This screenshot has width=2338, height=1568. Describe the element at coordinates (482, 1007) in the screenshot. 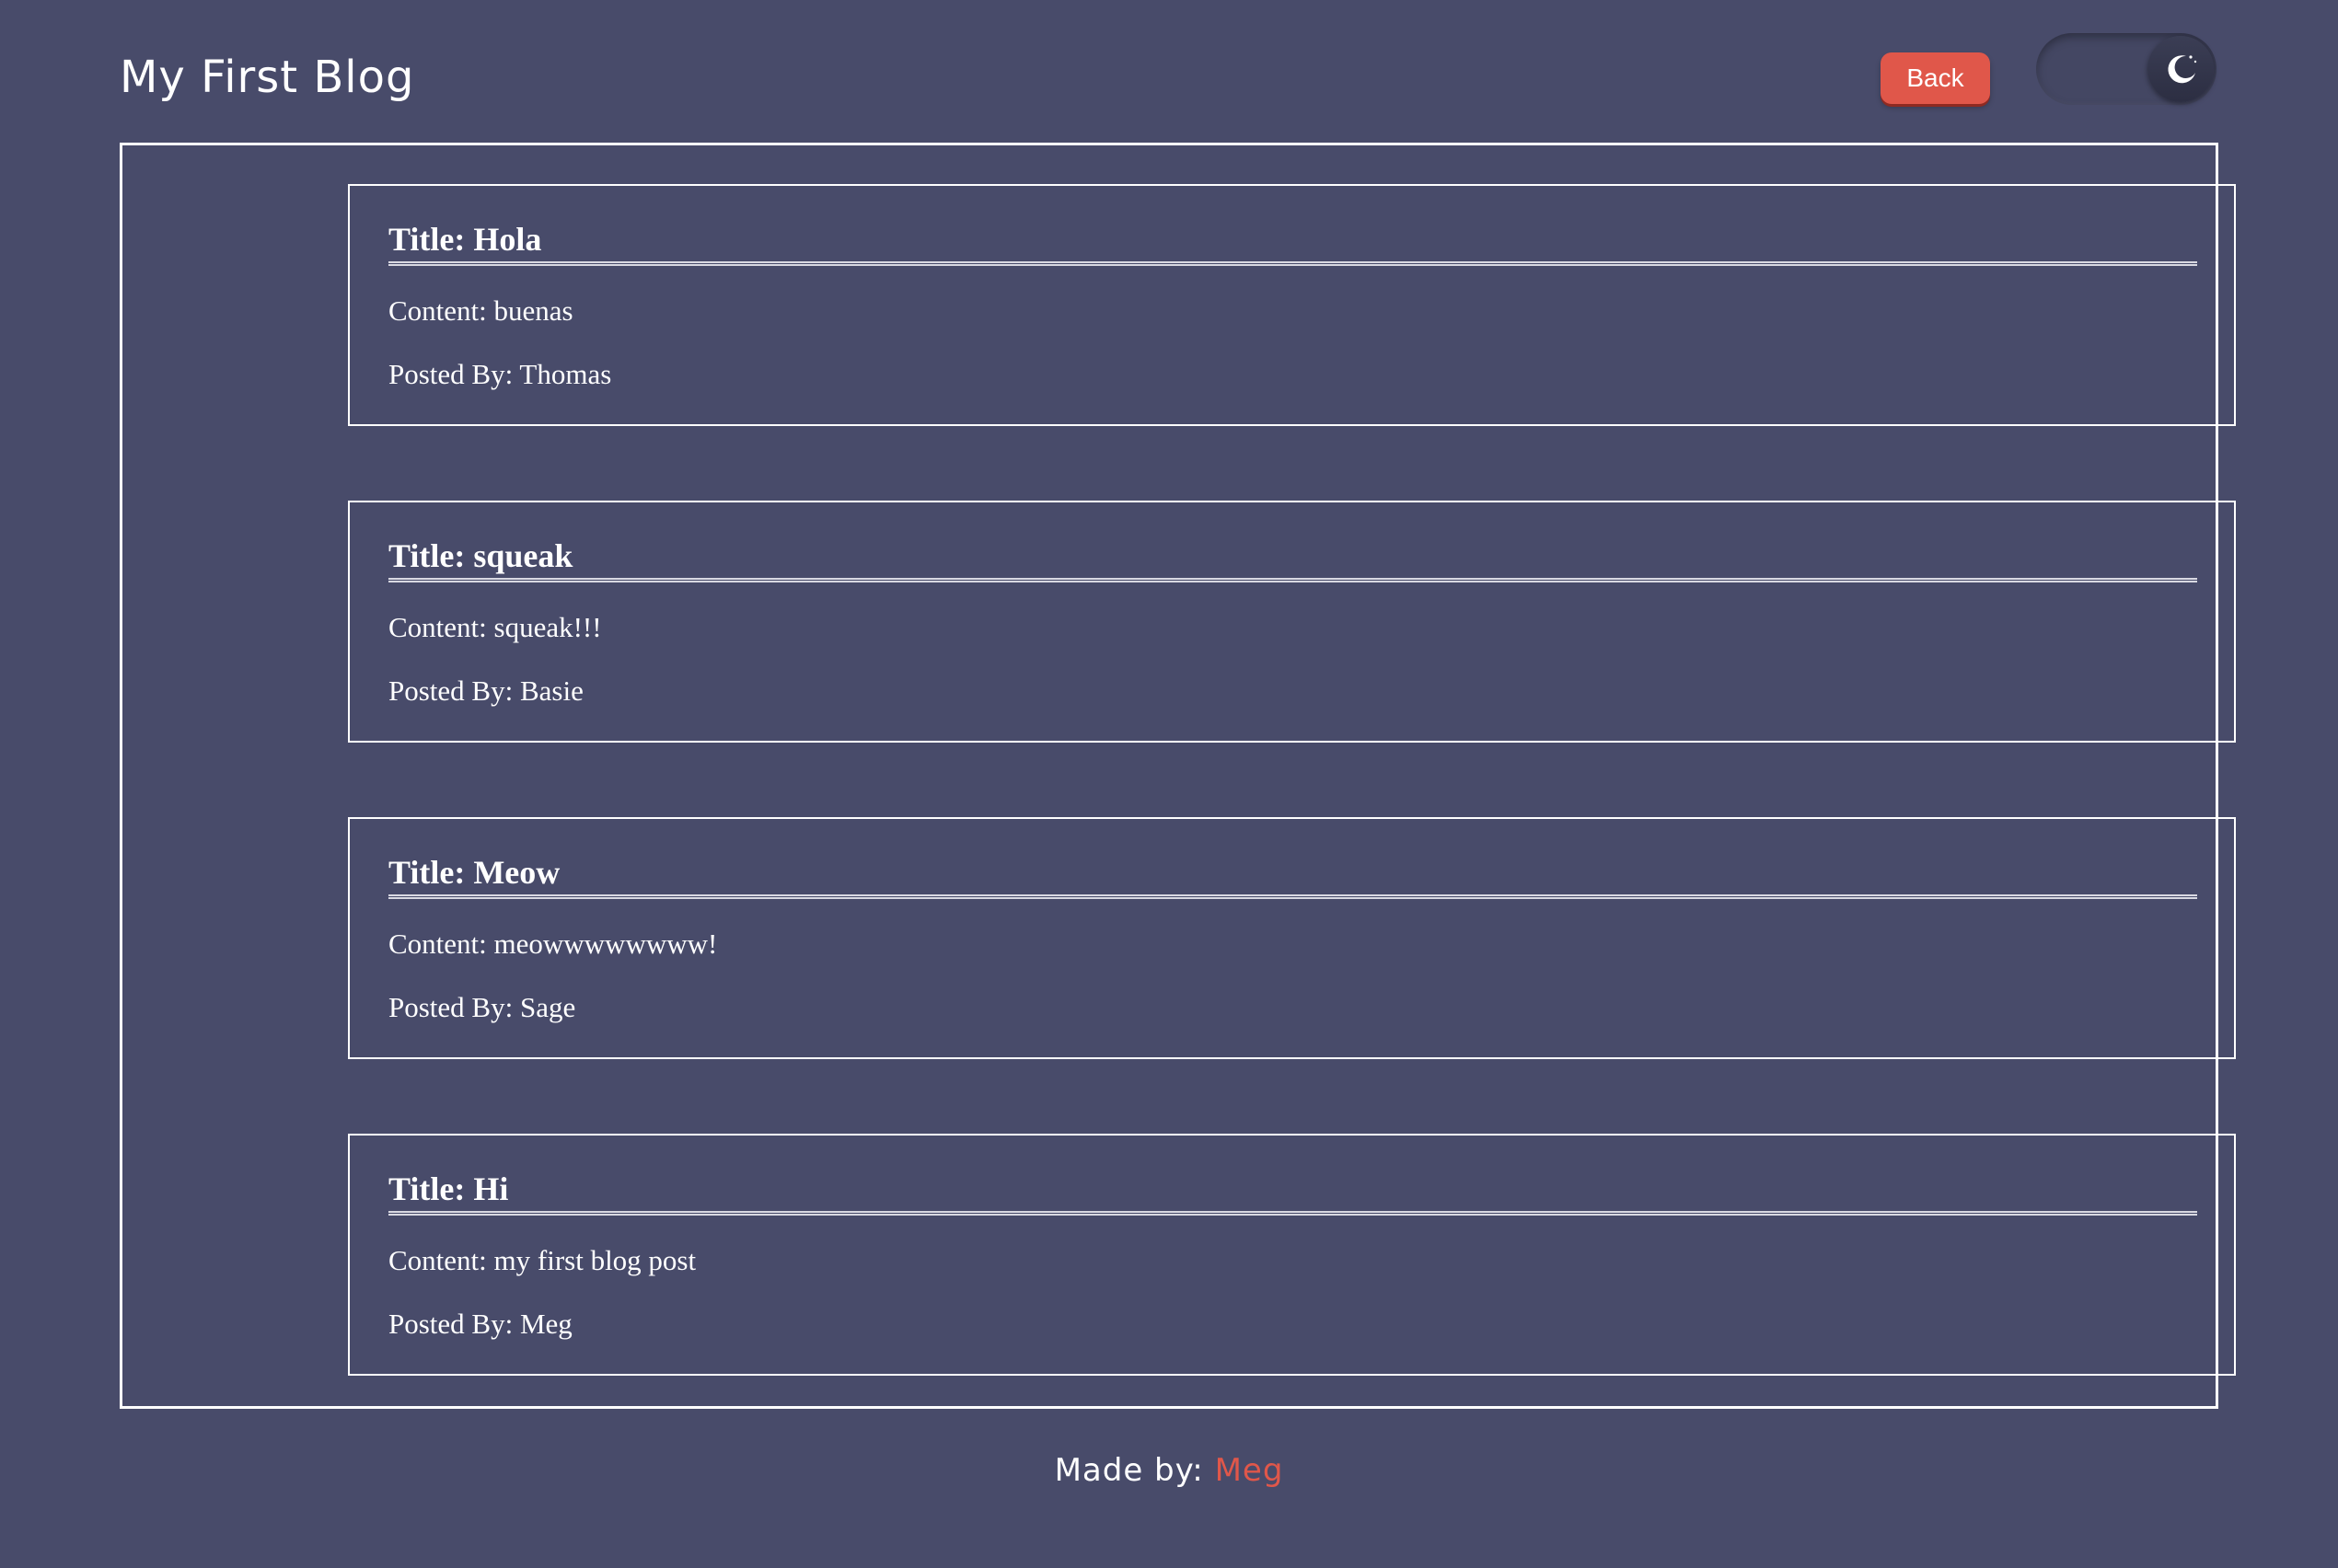

I see `post-author: Posted By: Sage` at that location.